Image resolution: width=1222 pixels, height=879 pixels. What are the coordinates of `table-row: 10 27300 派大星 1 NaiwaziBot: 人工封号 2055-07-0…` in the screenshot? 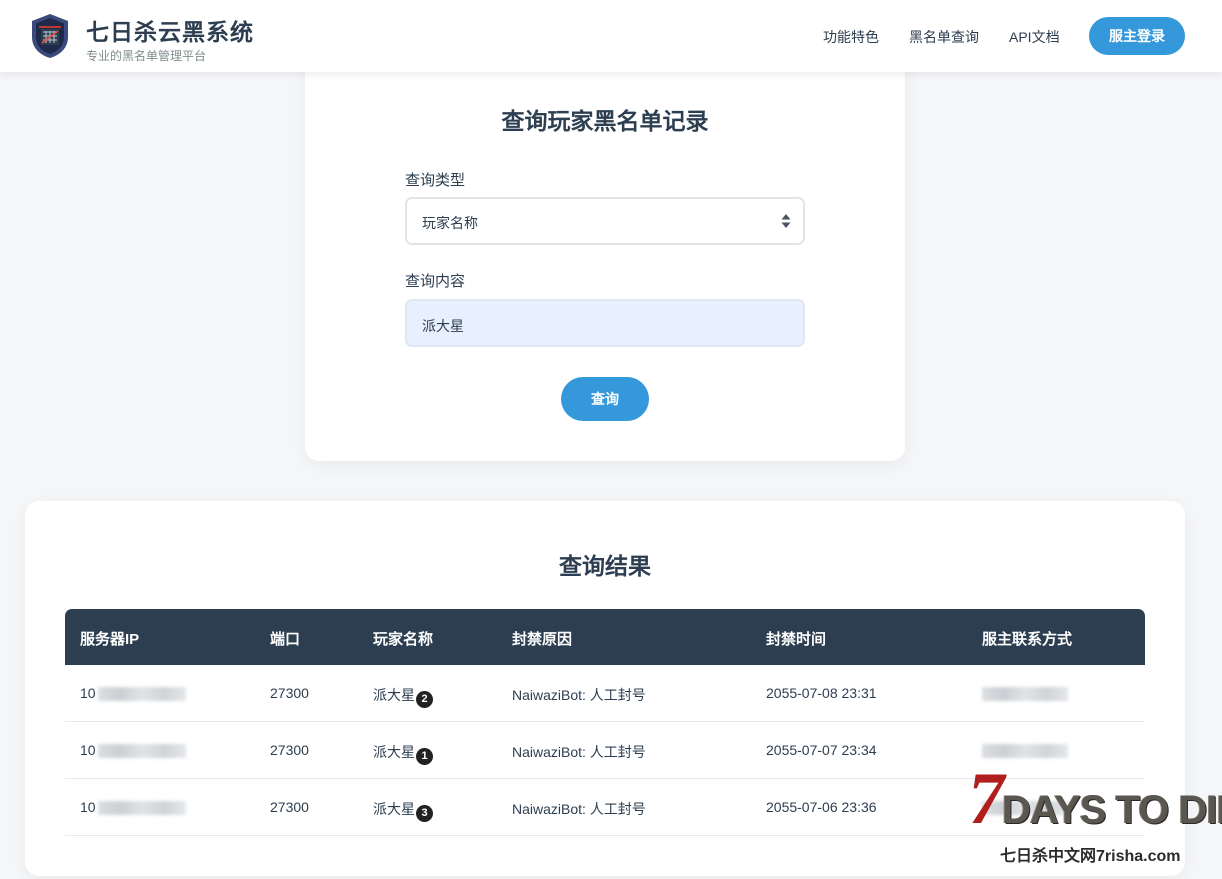 It's located at (605, 750).